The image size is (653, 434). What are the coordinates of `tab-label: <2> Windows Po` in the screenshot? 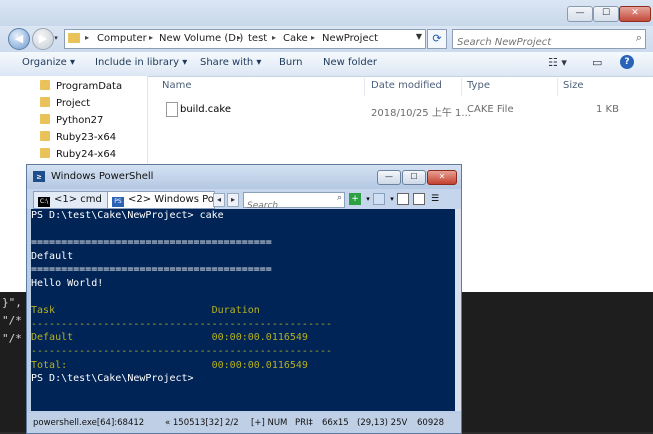 It's located at (171, 199).